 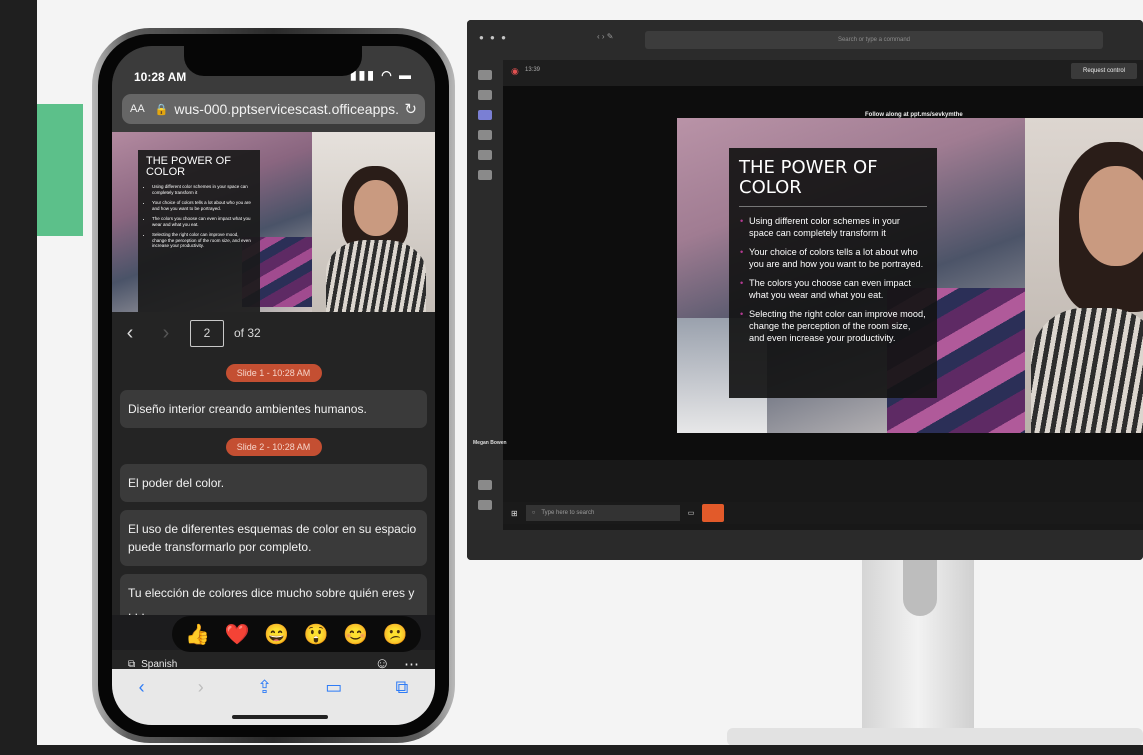 I want to click on monitor-stand-cutout, so click(x=920, y=588).